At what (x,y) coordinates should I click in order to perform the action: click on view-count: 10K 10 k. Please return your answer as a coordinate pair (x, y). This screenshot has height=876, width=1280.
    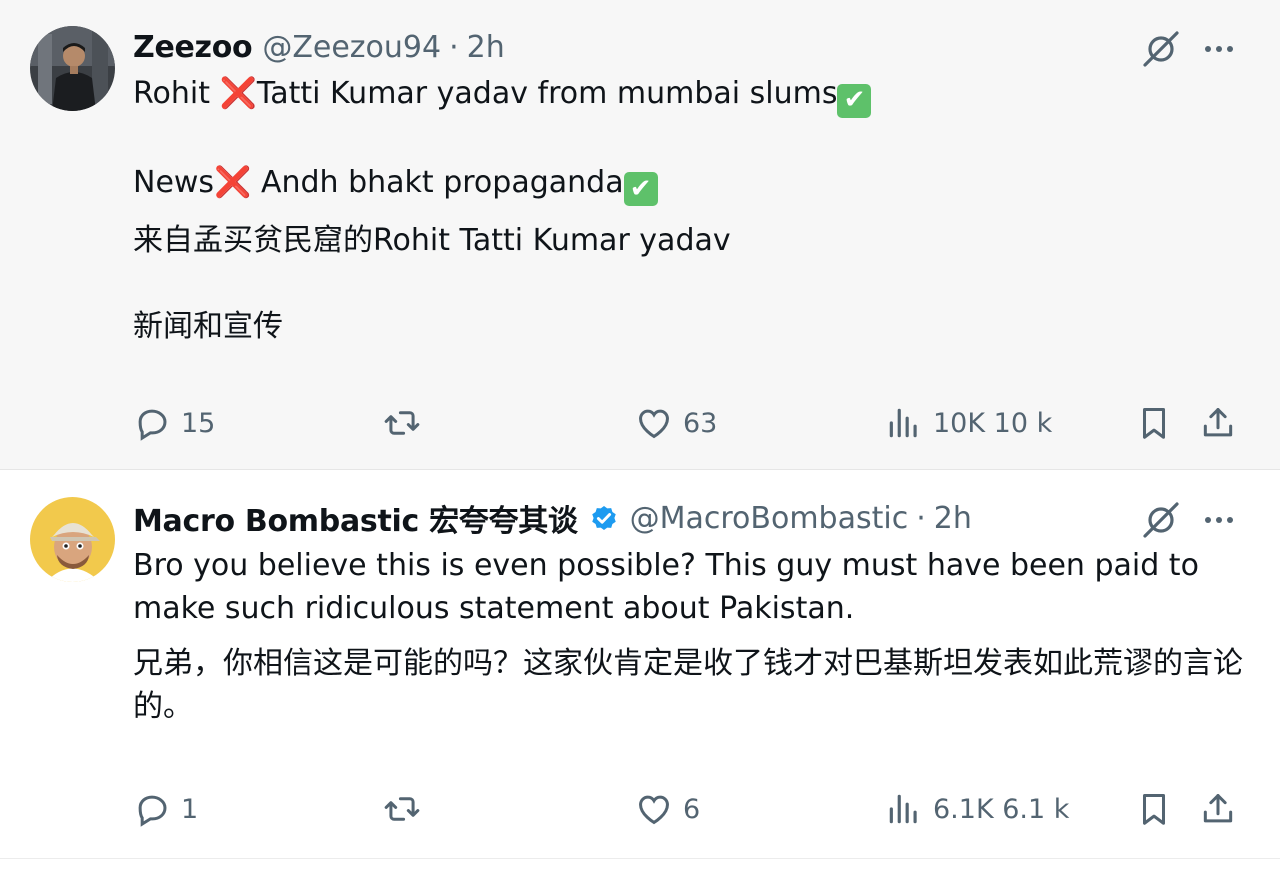
    Looking at the image, I should click on (993, 423).